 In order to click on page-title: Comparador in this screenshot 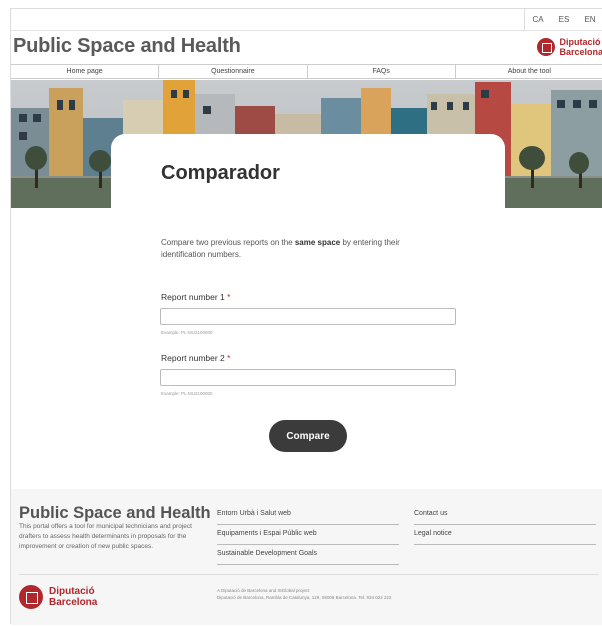, I will do `click(220, 173)`.